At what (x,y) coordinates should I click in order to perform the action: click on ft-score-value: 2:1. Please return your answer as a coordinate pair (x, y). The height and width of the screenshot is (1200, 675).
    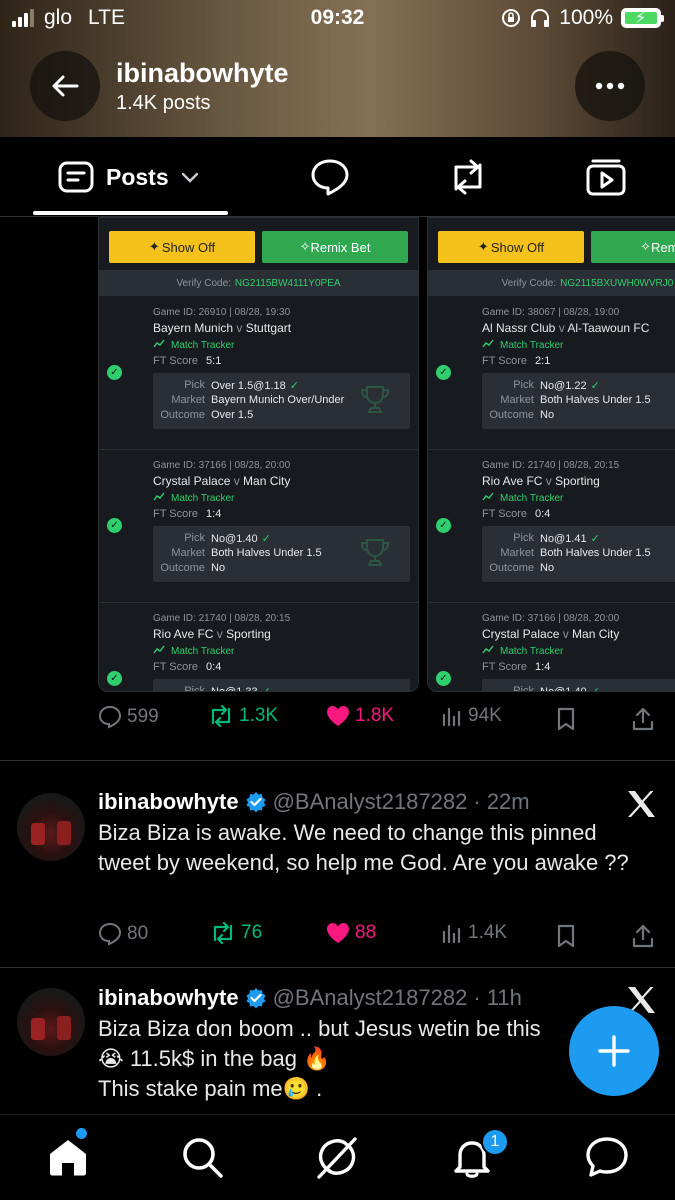
    Looking at the image, I should click on (543, 361).